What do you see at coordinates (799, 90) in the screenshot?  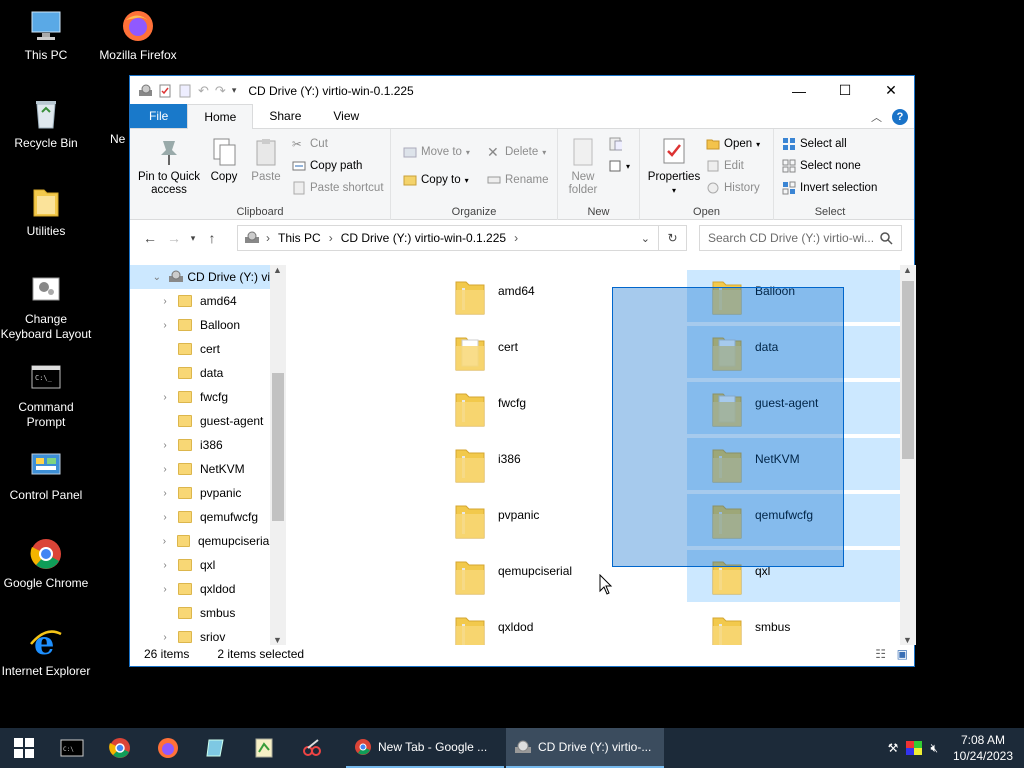 I see `minimize-button: —` at bounding box center [799, 90].